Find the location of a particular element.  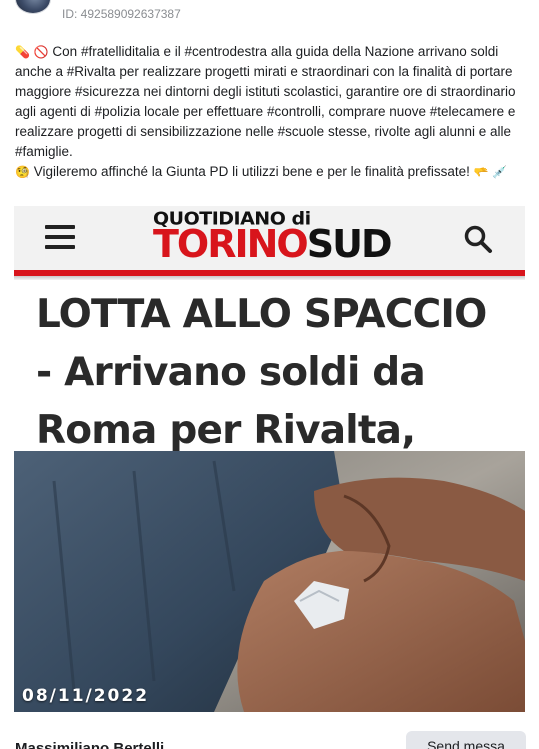

logo-torino: TORINO is located at coordinates (231, 244).